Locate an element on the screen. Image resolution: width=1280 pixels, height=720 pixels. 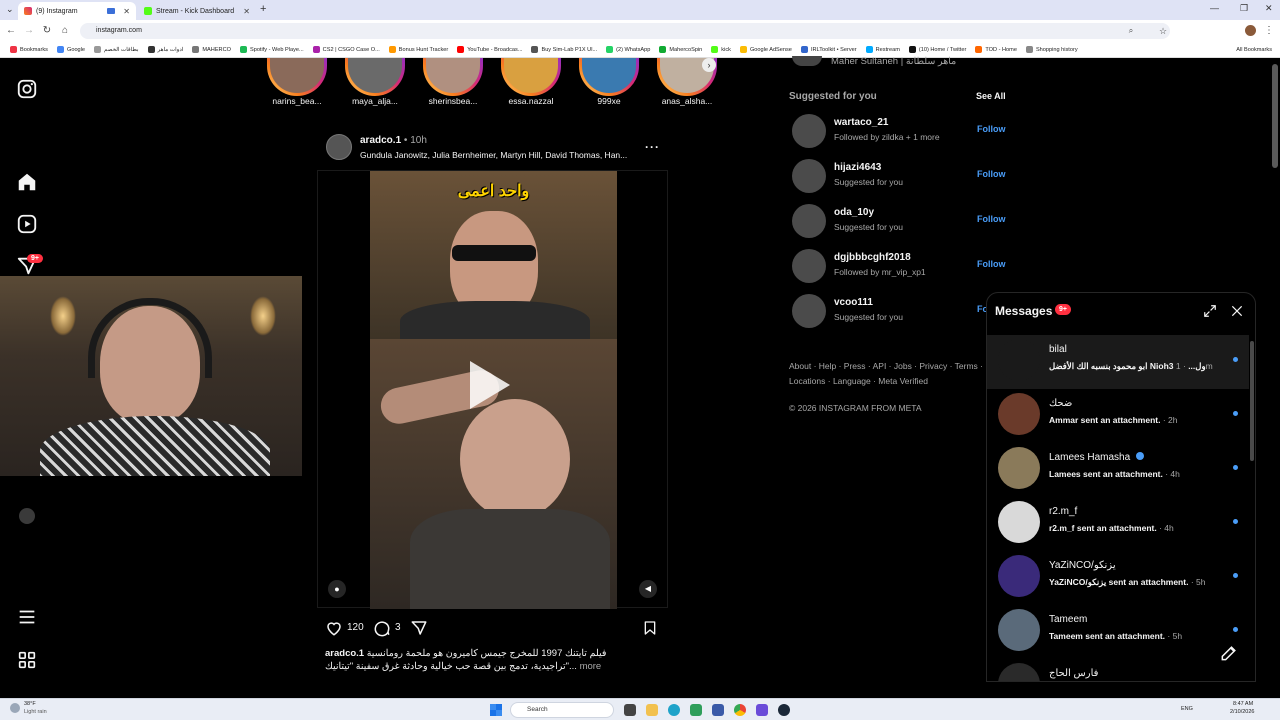
bookmark-item: Bookmarks is located at coordinates (29, 49).